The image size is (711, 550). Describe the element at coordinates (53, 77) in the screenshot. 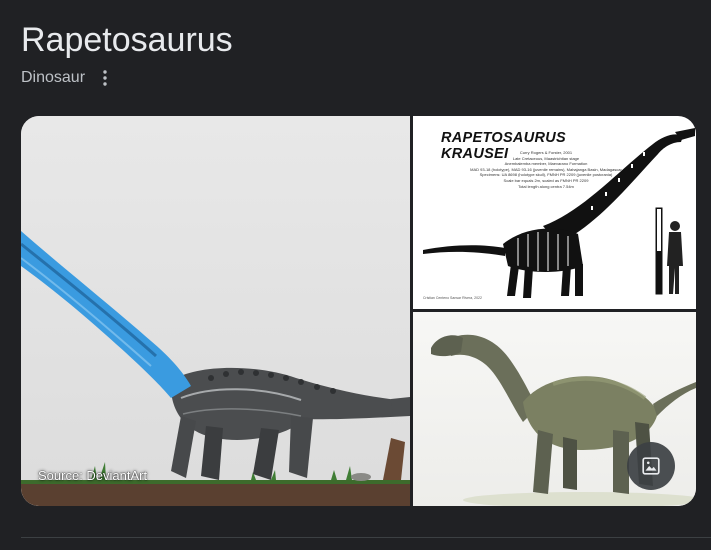

I see `entity-type: Dinosaur` at that location.